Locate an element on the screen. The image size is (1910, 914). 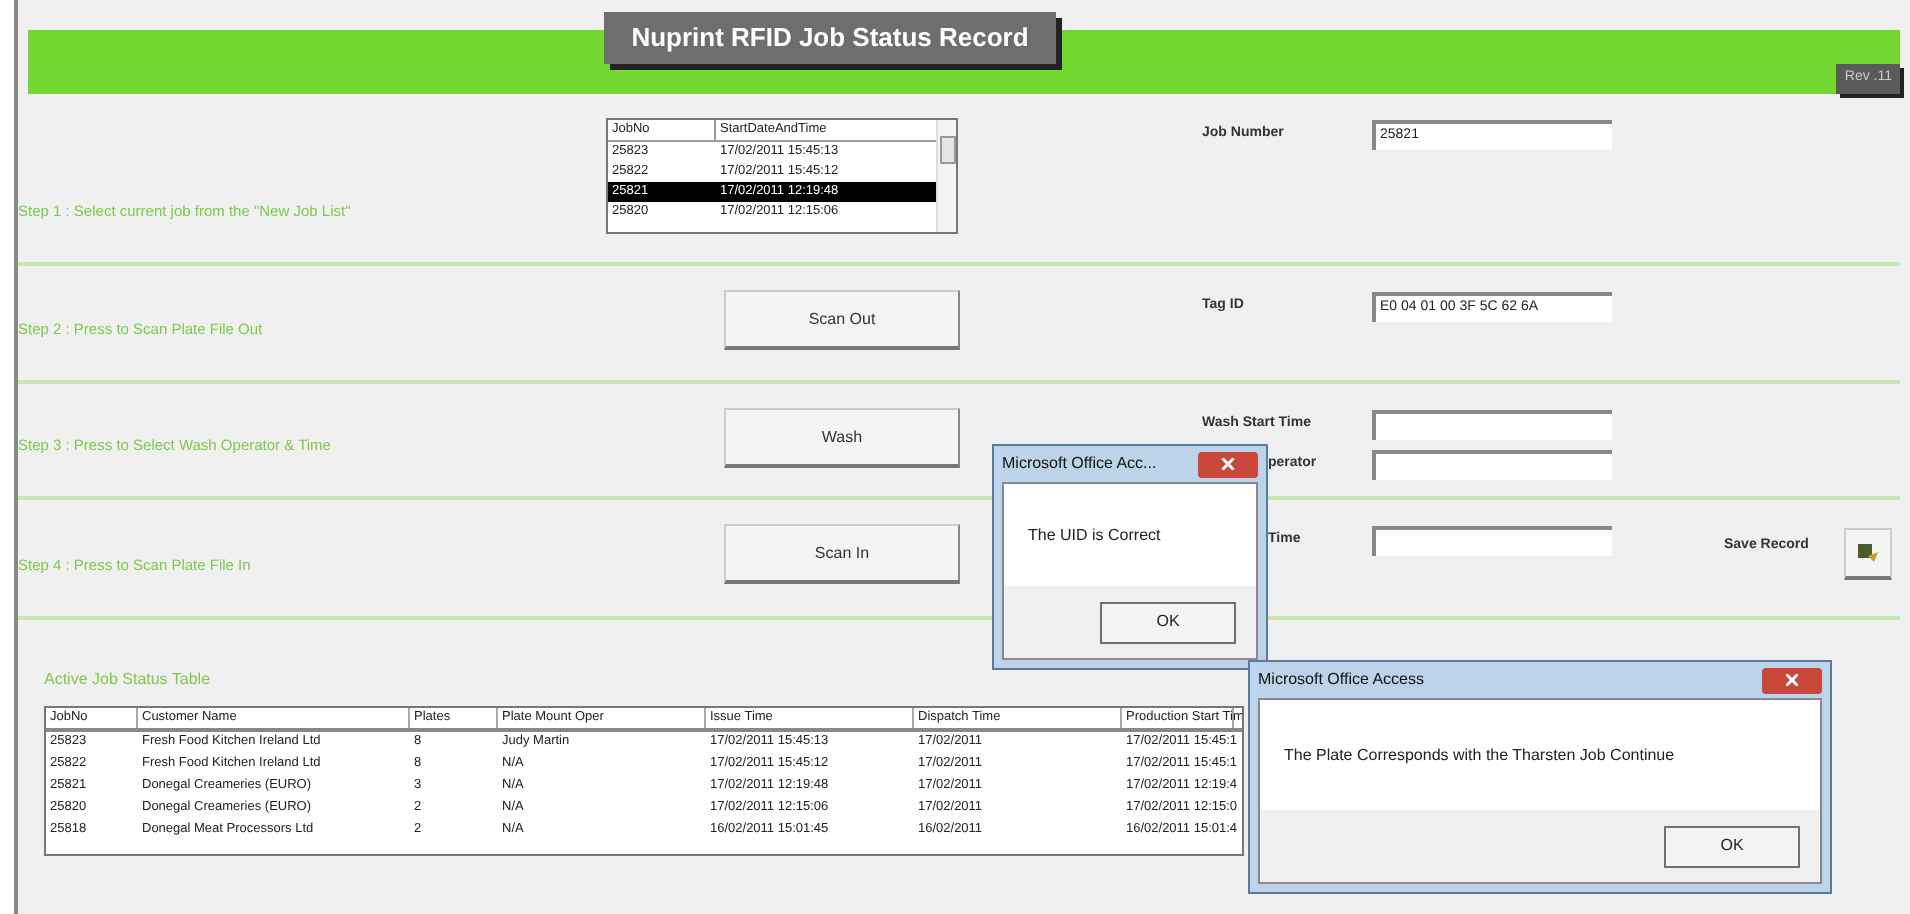
action-button: Scan In is located at coordinates (842, 554).